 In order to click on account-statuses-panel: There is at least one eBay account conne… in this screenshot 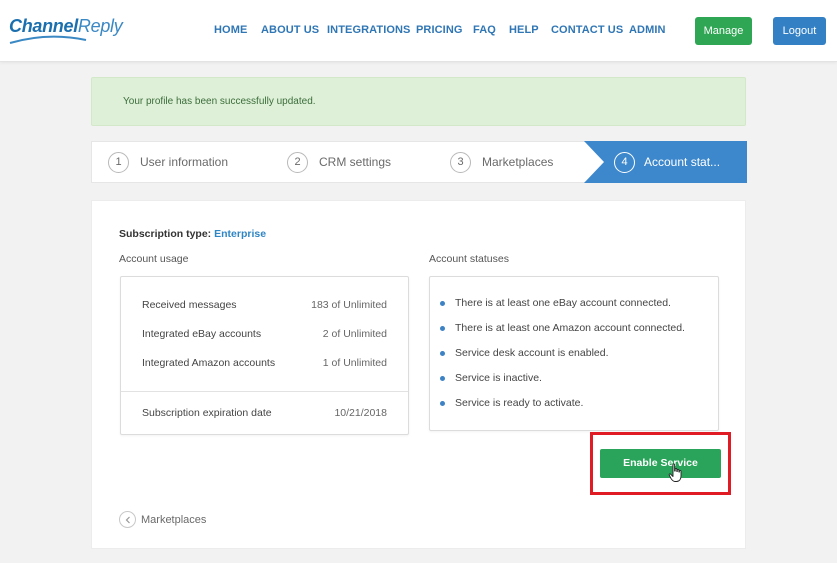, I will do `click(574, 353)`.